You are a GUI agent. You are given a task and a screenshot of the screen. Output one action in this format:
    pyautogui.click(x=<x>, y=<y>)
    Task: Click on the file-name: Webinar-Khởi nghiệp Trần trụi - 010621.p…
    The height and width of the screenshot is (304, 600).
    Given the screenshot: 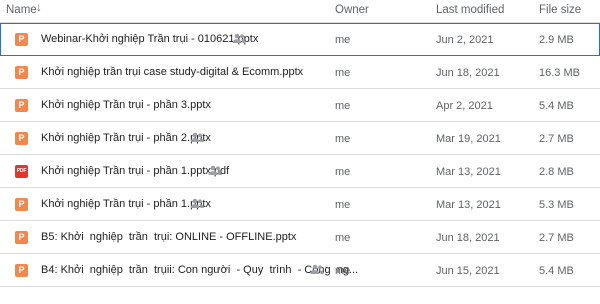 What is the action you would take?
    pyautogui.click(x=149, y=39)
    